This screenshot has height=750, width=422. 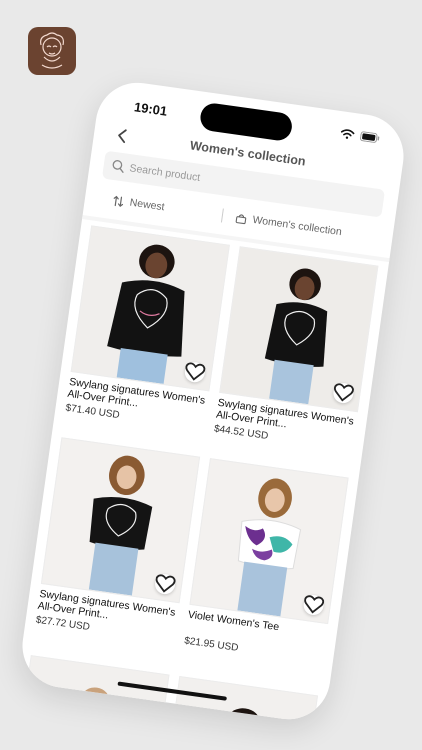 I want to click on status-time: 19:01, so click(x=151, y=109).